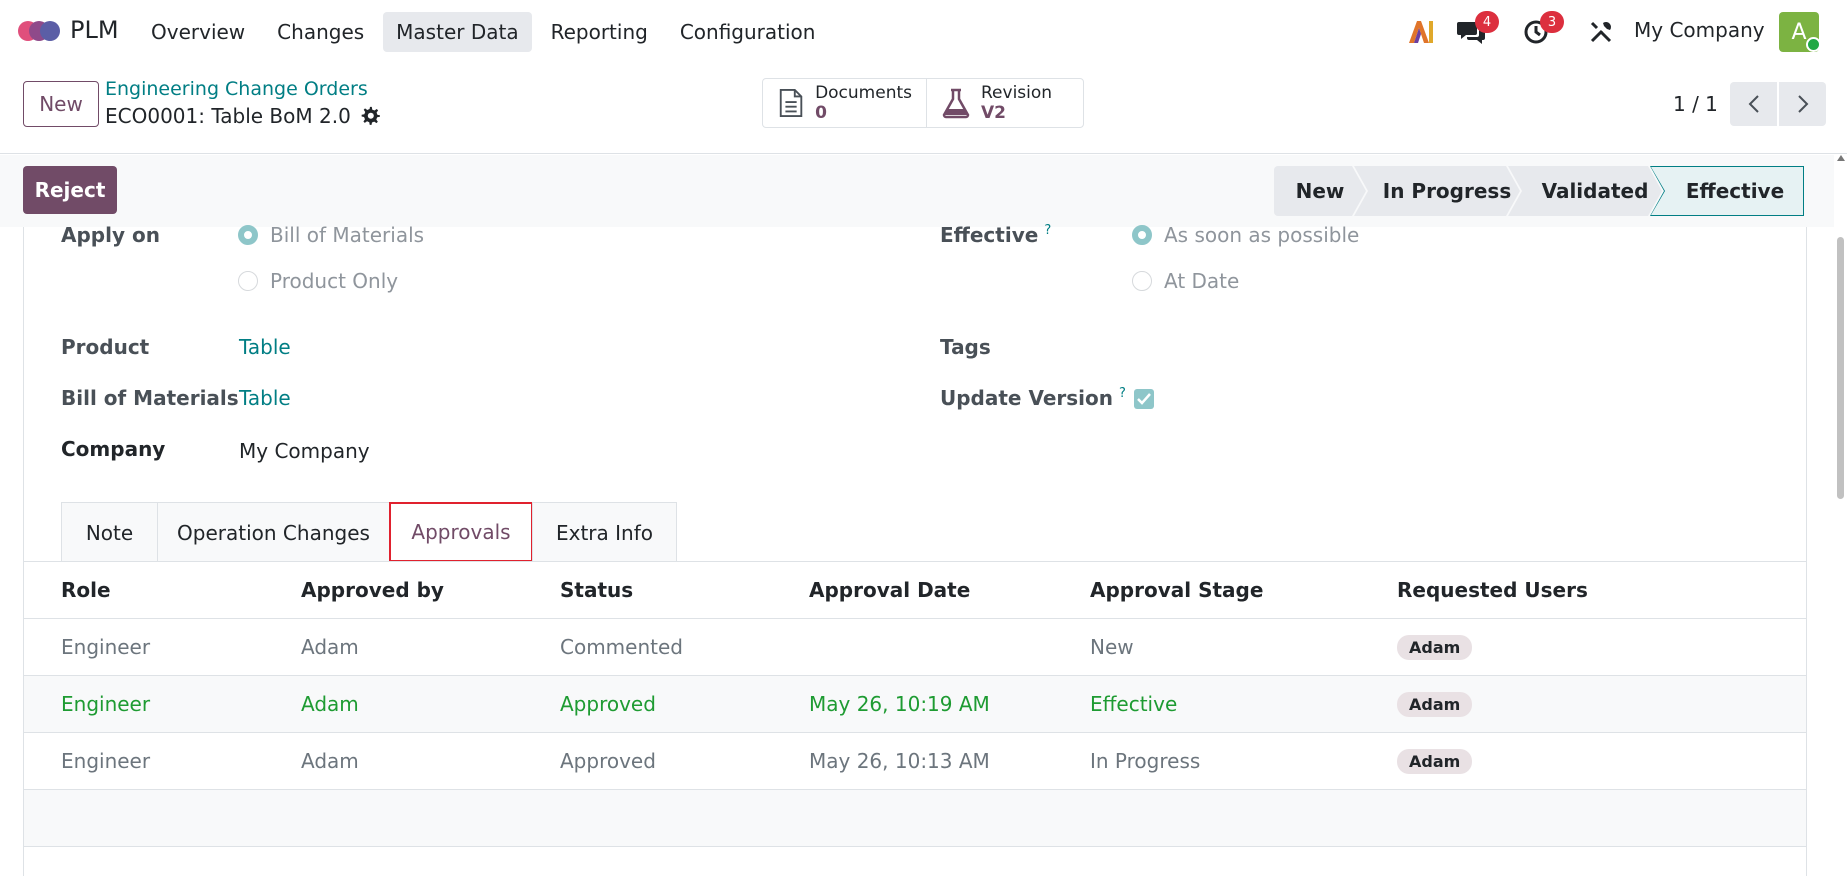 The height and width of the screenshot is (876, 1847). What do you see at coordinates (273, 532) in the screenshot?
I see `tab-operation-changes: Operation Changes` at bounding box center [273, 532].